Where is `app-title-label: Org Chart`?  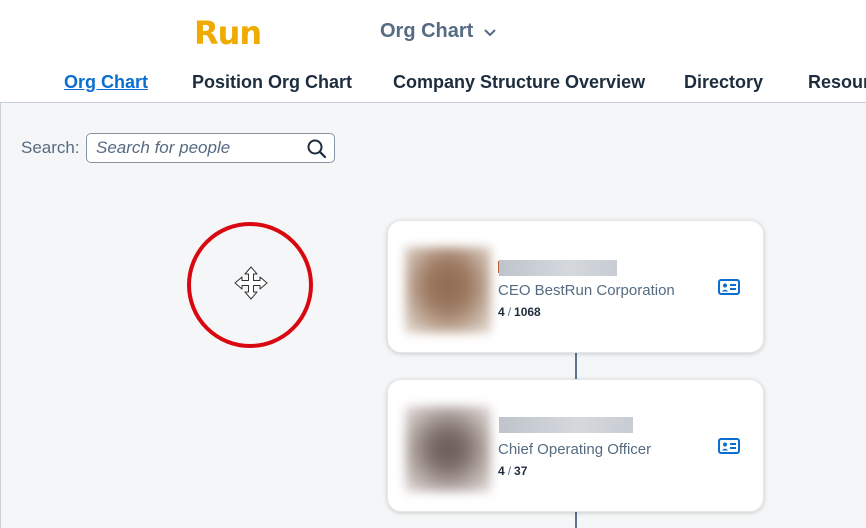 app-title-label: Org Chart is located at coordinates (427, 31).